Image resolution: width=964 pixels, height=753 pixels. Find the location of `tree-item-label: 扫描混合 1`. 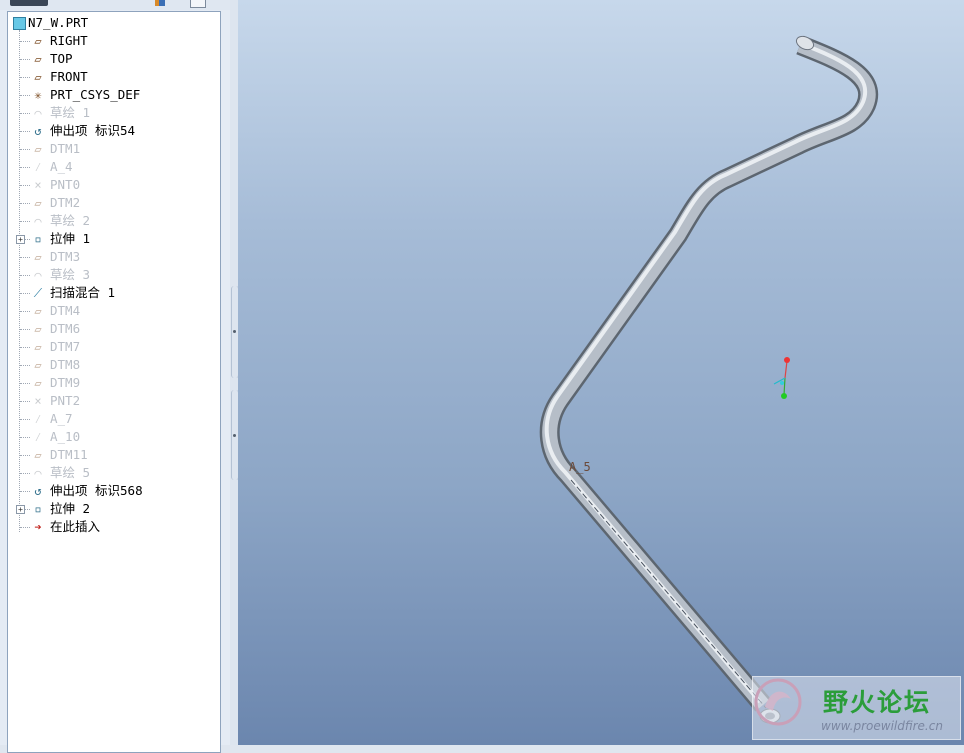

tree-item-label: 扫描混合 1 is located at coordinates (83, 292).